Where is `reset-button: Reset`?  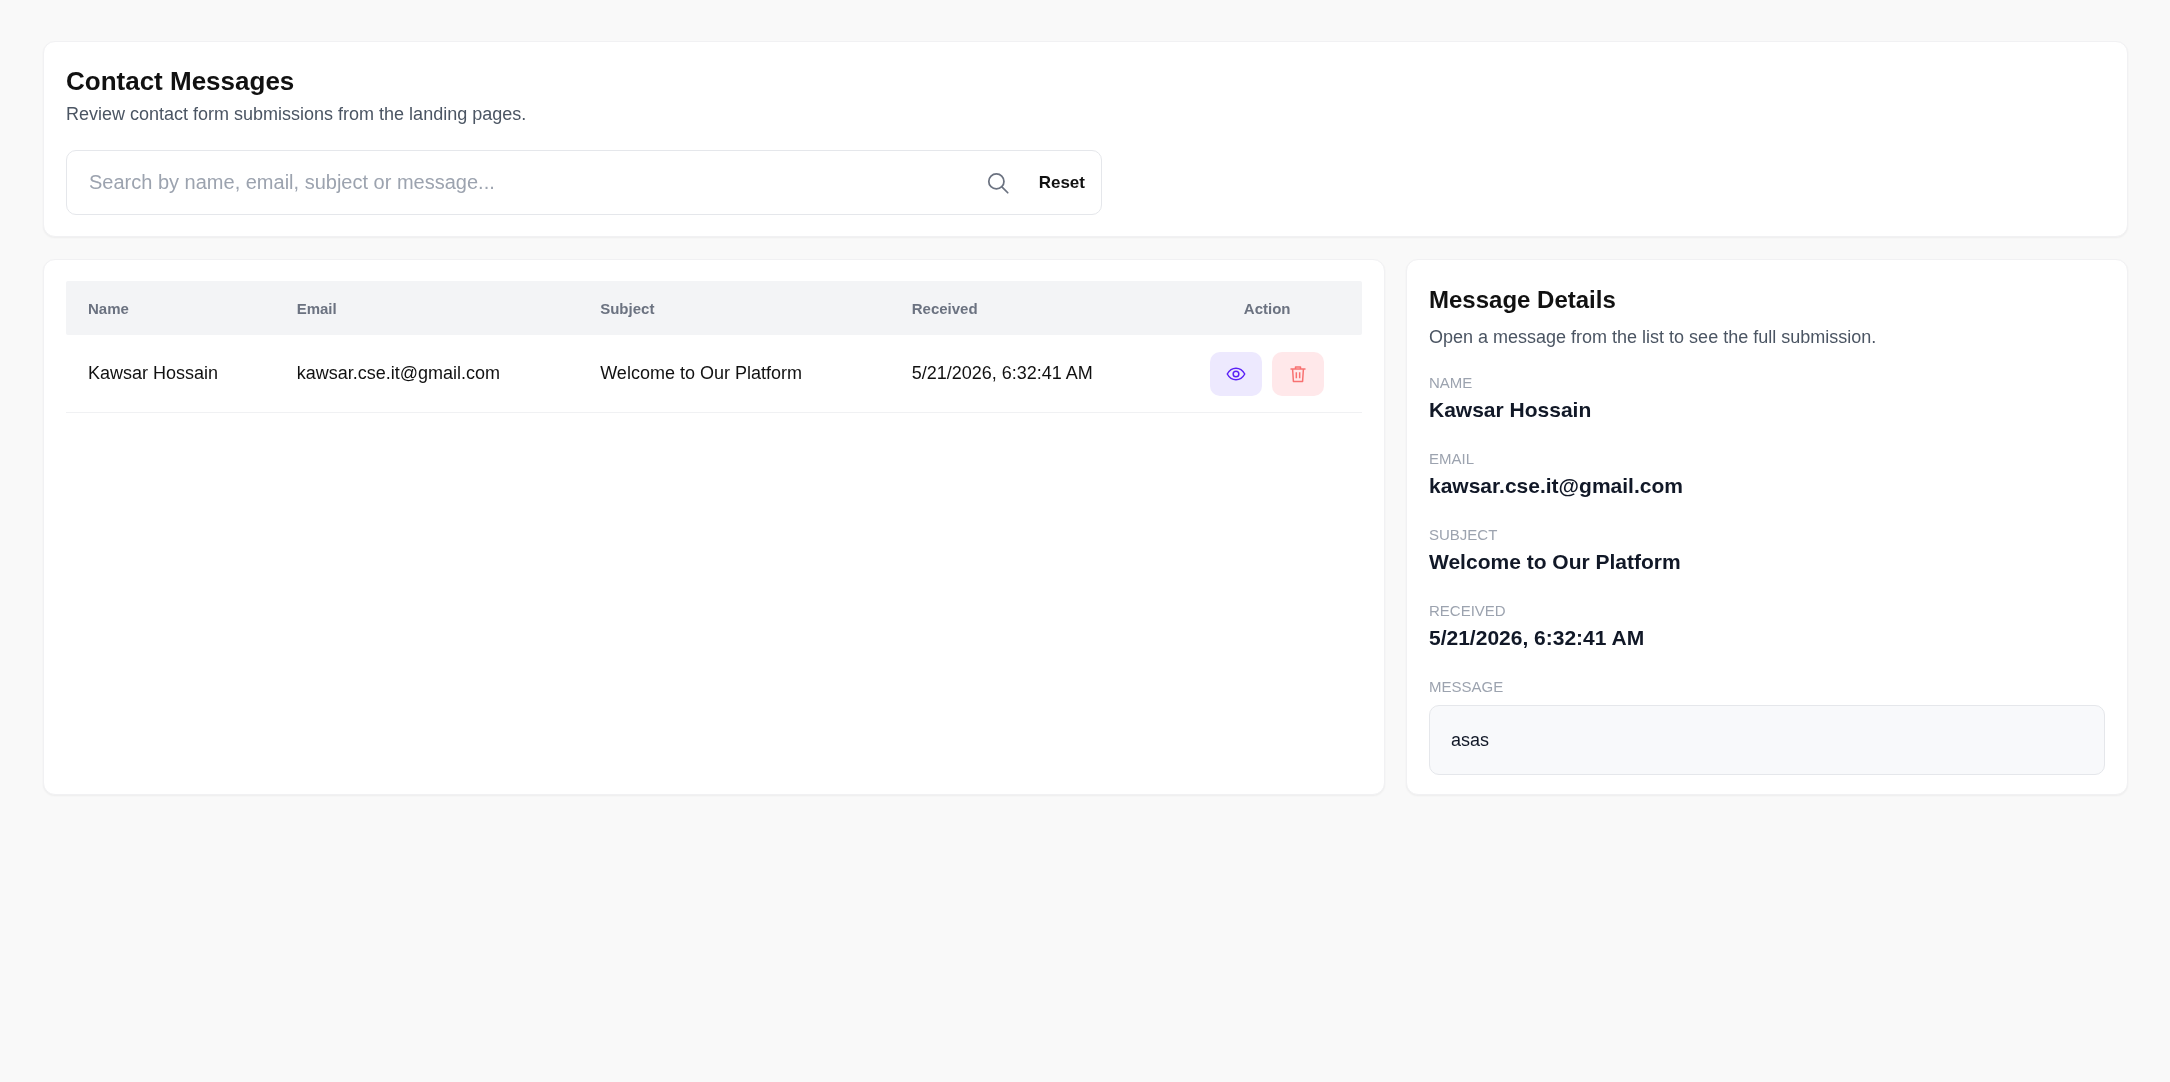 reset-button: Reset is located at coordinates (1061, 182).